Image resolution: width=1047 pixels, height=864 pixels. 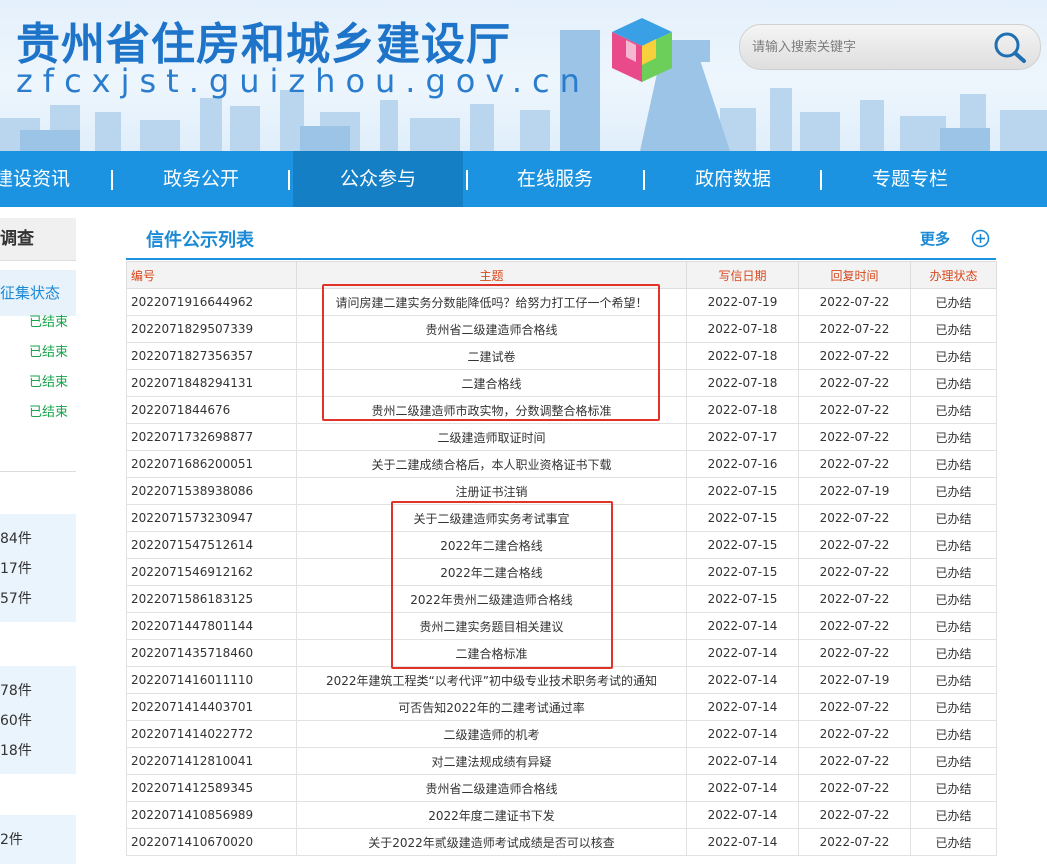 I want to click on letter-subject-link: 二建合格线, so click(x=491, y=383).